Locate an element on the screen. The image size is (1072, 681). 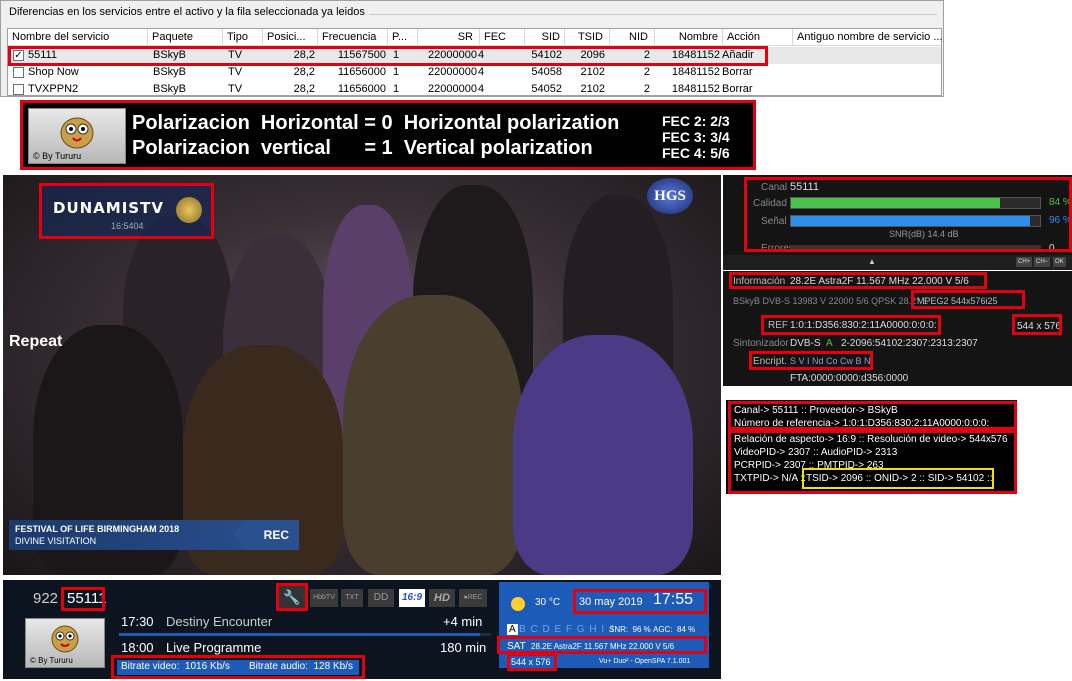
ids-highlight-frame is located at coordinates (898, 478).